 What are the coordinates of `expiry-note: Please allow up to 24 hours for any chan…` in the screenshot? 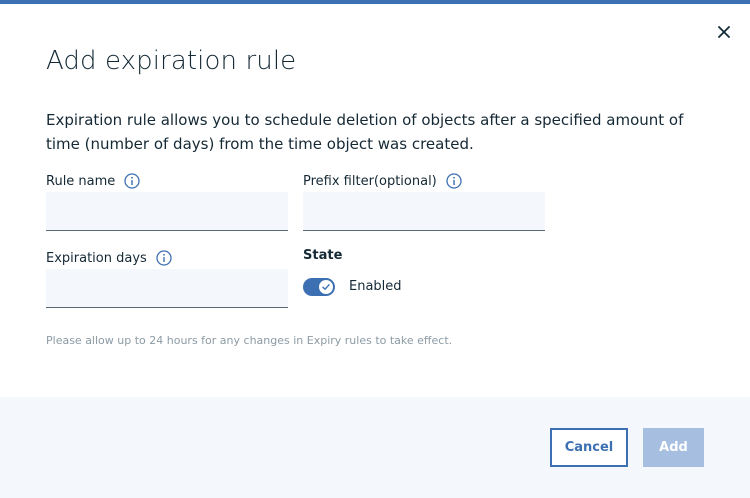 It's located at (249, 340).